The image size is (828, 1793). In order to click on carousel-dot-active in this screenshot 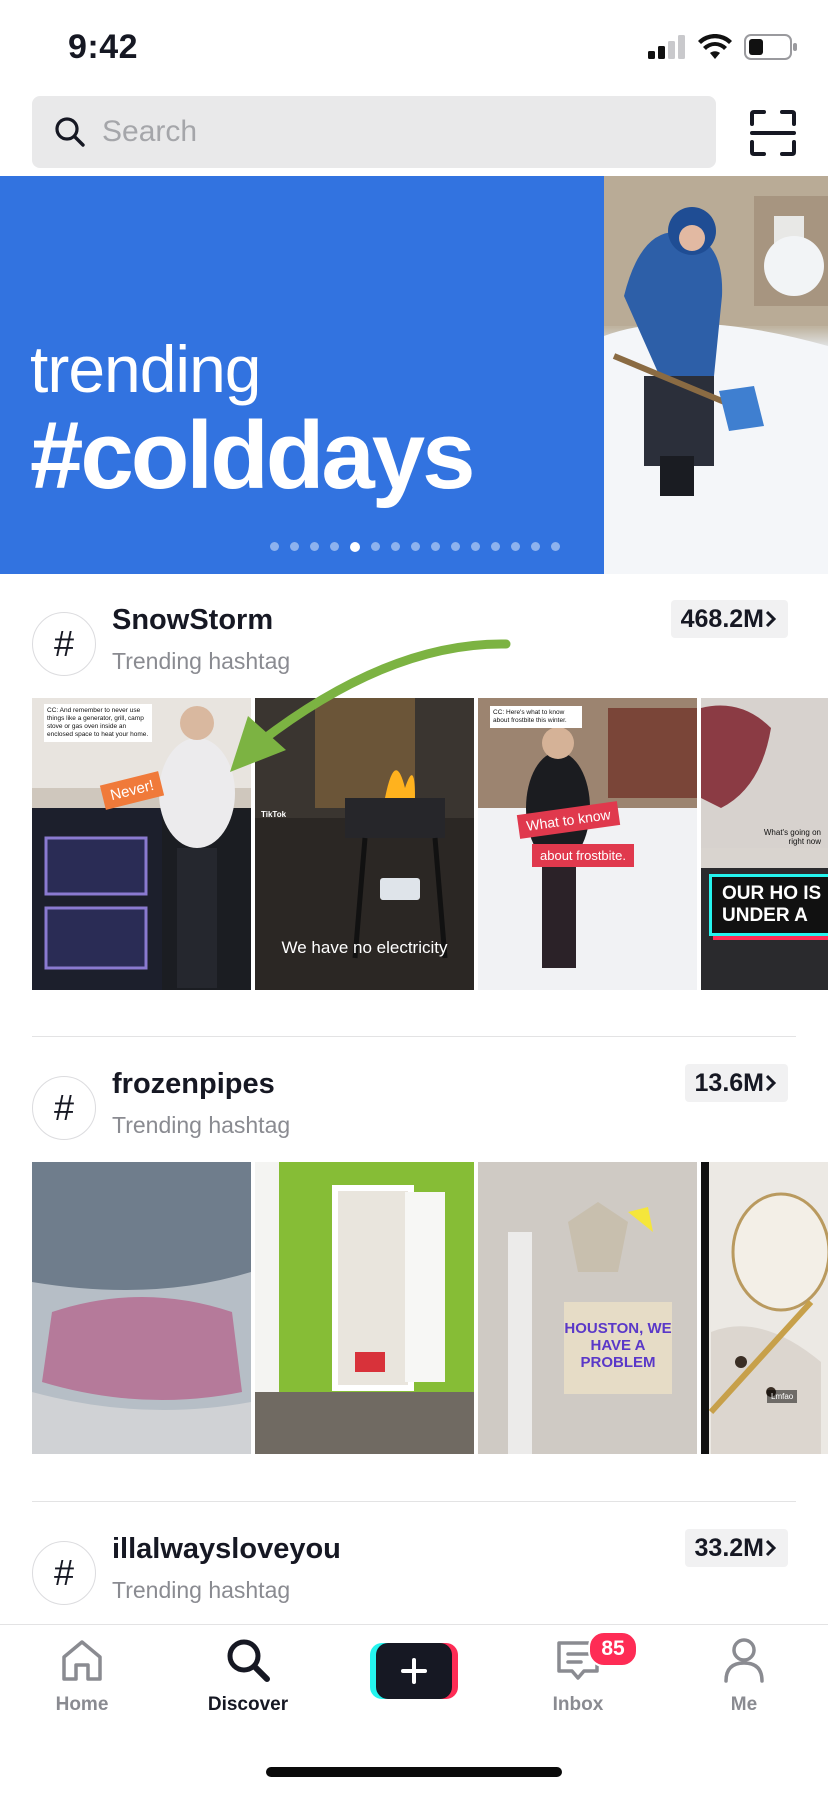, I will do `click(355, 547)`.